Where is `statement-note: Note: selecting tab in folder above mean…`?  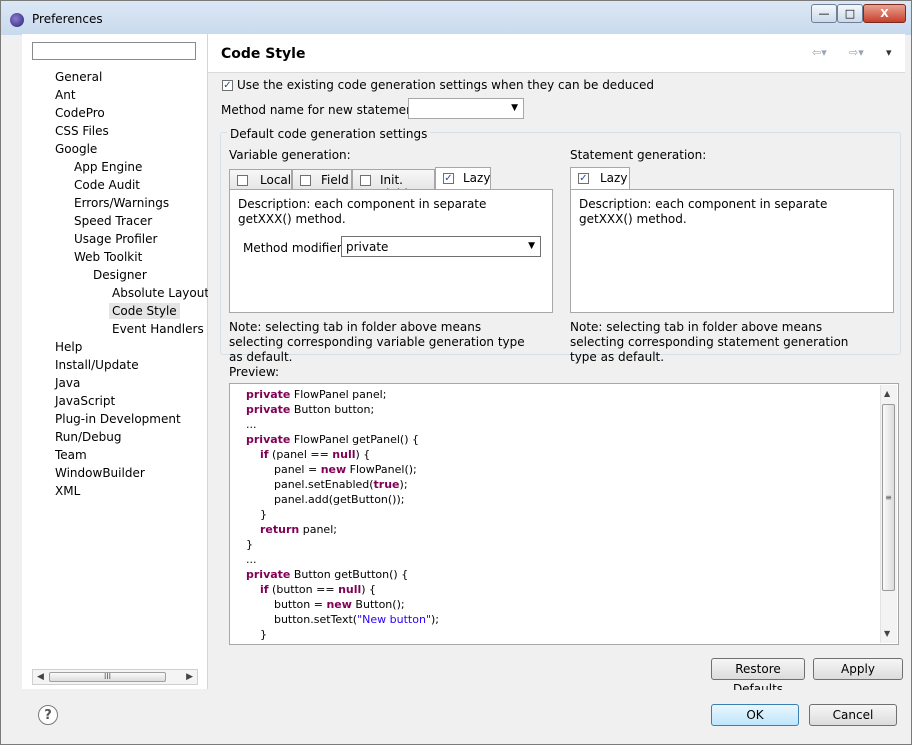 statement-note: Note: selecting tab in folder above mean… is located at coordinates (709, 342).